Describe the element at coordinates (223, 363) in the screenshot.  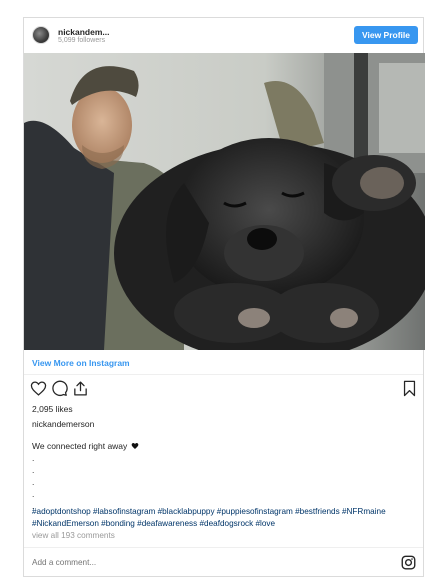
I see `view-more-on-instagram-link: View More on Instagram` at that location.